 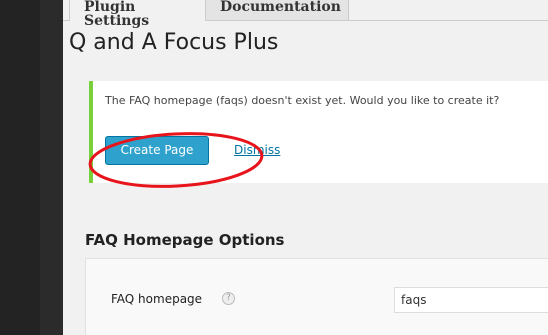 What do you see at coordinates (257, 150) in the screenshot?
I see `dismiss-link: Dismiss` at bounding box center [257, 150].